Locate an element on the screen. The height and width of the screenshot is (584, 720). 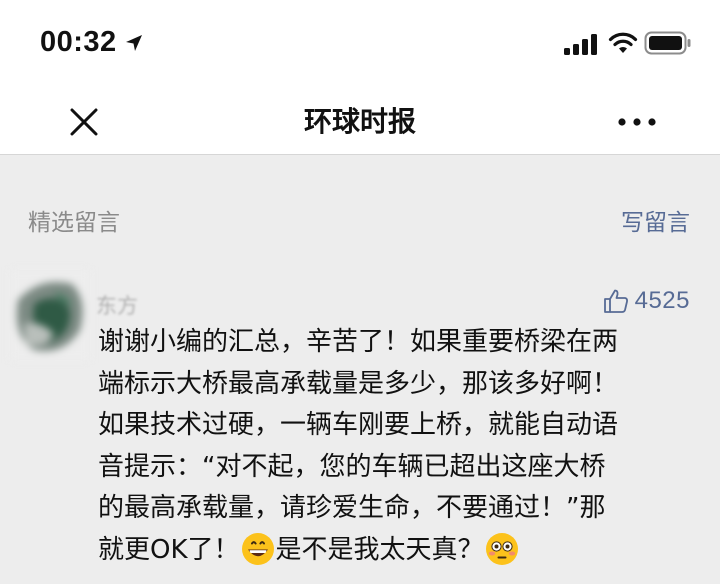
comment-segment: 是不是我太天真？ is located at coordinates (379, 549).